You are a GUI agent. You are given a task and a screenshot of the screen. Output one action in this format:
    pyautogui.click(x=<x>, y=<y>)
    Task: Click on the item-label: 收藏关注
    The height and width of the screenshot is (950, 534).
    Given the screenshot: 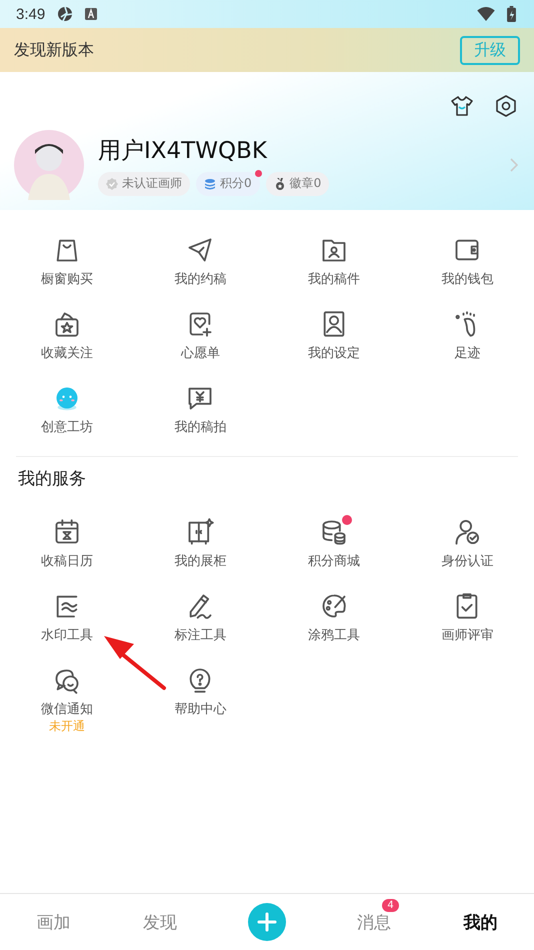 What is the action you would take?
    pyautogui.click(x=66, y=353)
    